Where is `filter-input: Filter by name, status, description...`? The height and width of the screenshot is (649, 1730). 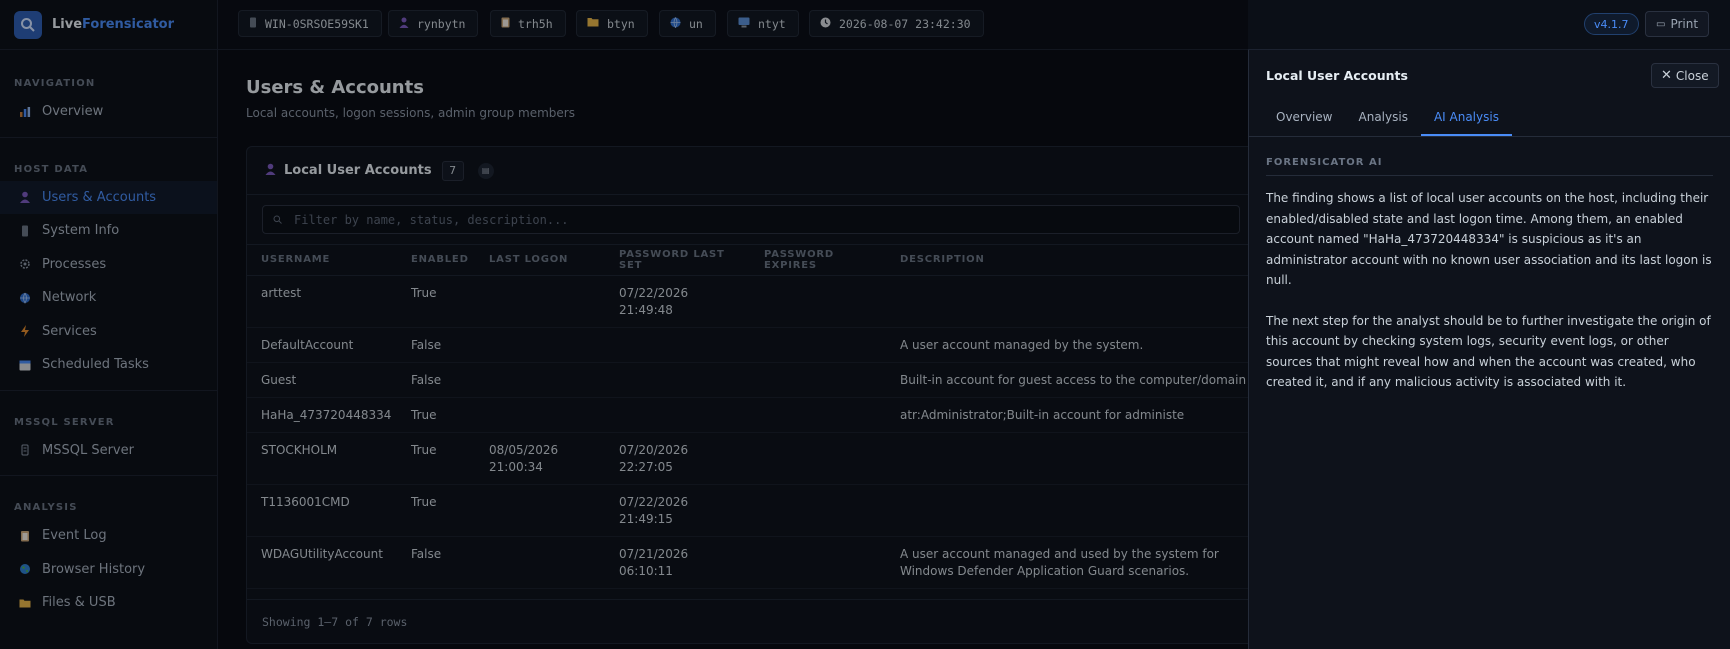
filter-input: Filter by name, status, description... is located at coordinates (751, 219).